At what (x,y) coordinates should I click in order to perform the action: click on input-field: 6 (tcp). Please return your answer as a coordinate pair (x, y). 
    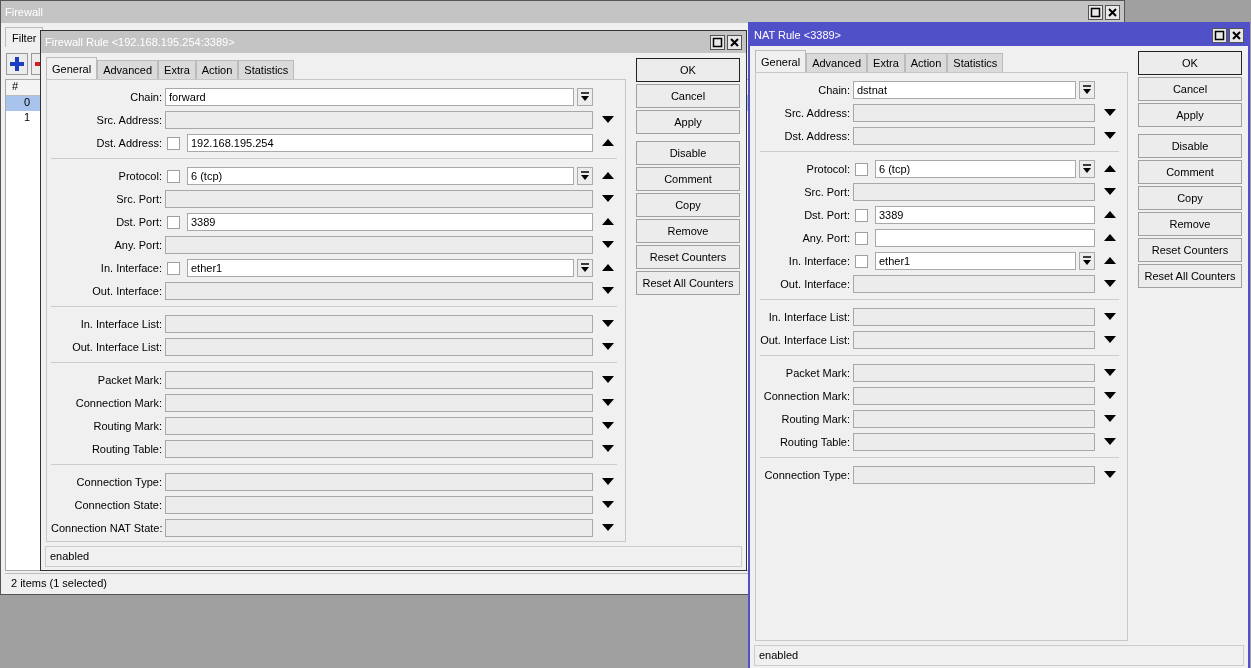
    Looking at the image, I should click on (380, 176).